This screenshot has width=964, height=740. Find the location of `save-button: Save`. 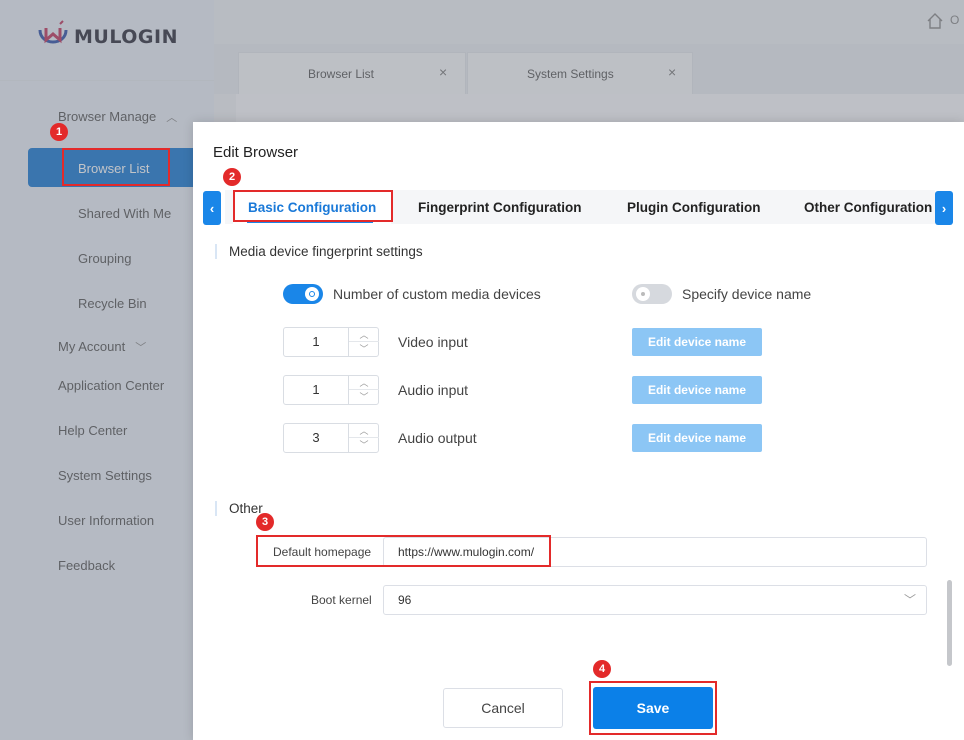

save-button: Save is located at coordinates (653, 708).